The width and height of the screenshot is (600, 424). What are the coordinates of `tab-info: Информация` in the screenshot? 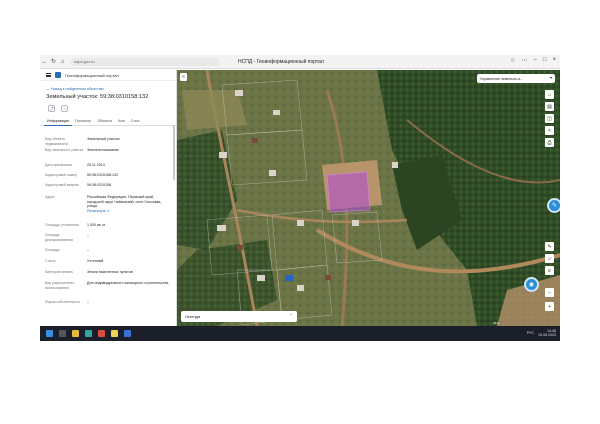 It's located at (58, 122).